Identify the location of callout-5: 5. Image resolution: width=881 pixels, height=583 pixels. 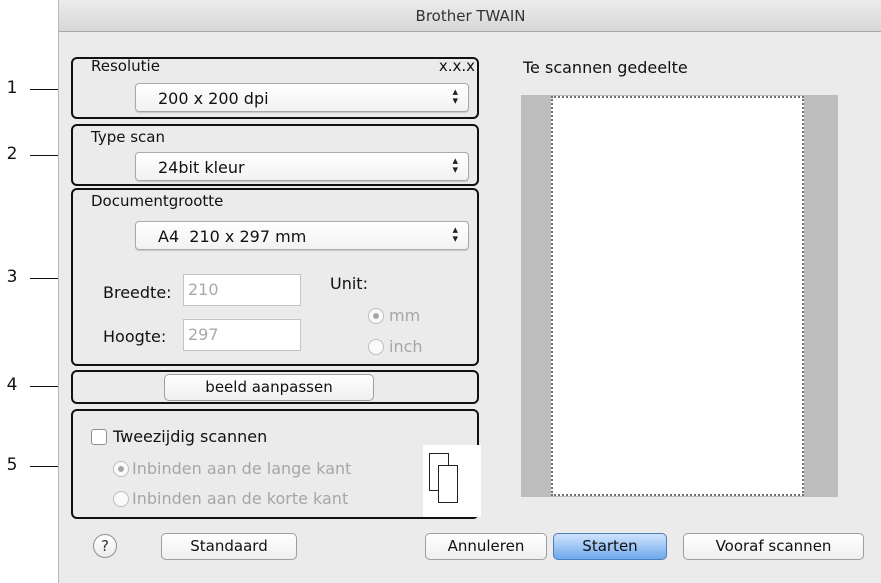
(12, 465).